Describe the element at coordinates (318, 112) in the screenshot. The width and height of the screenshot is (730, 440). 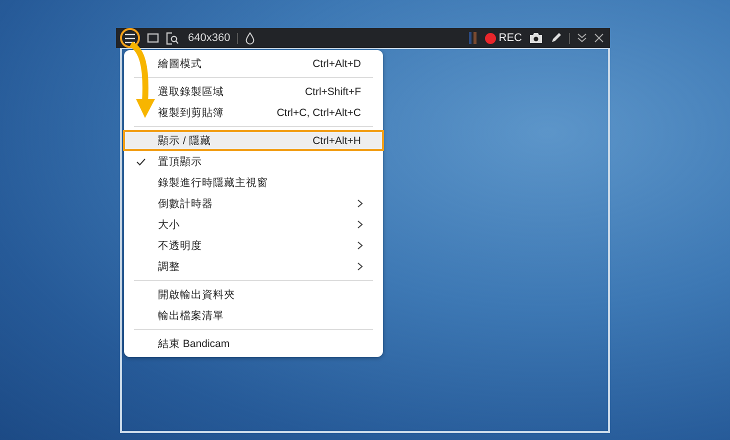
I see `shortcut-label: Ctrl+C, Ctrl+Alt+C` at that location.